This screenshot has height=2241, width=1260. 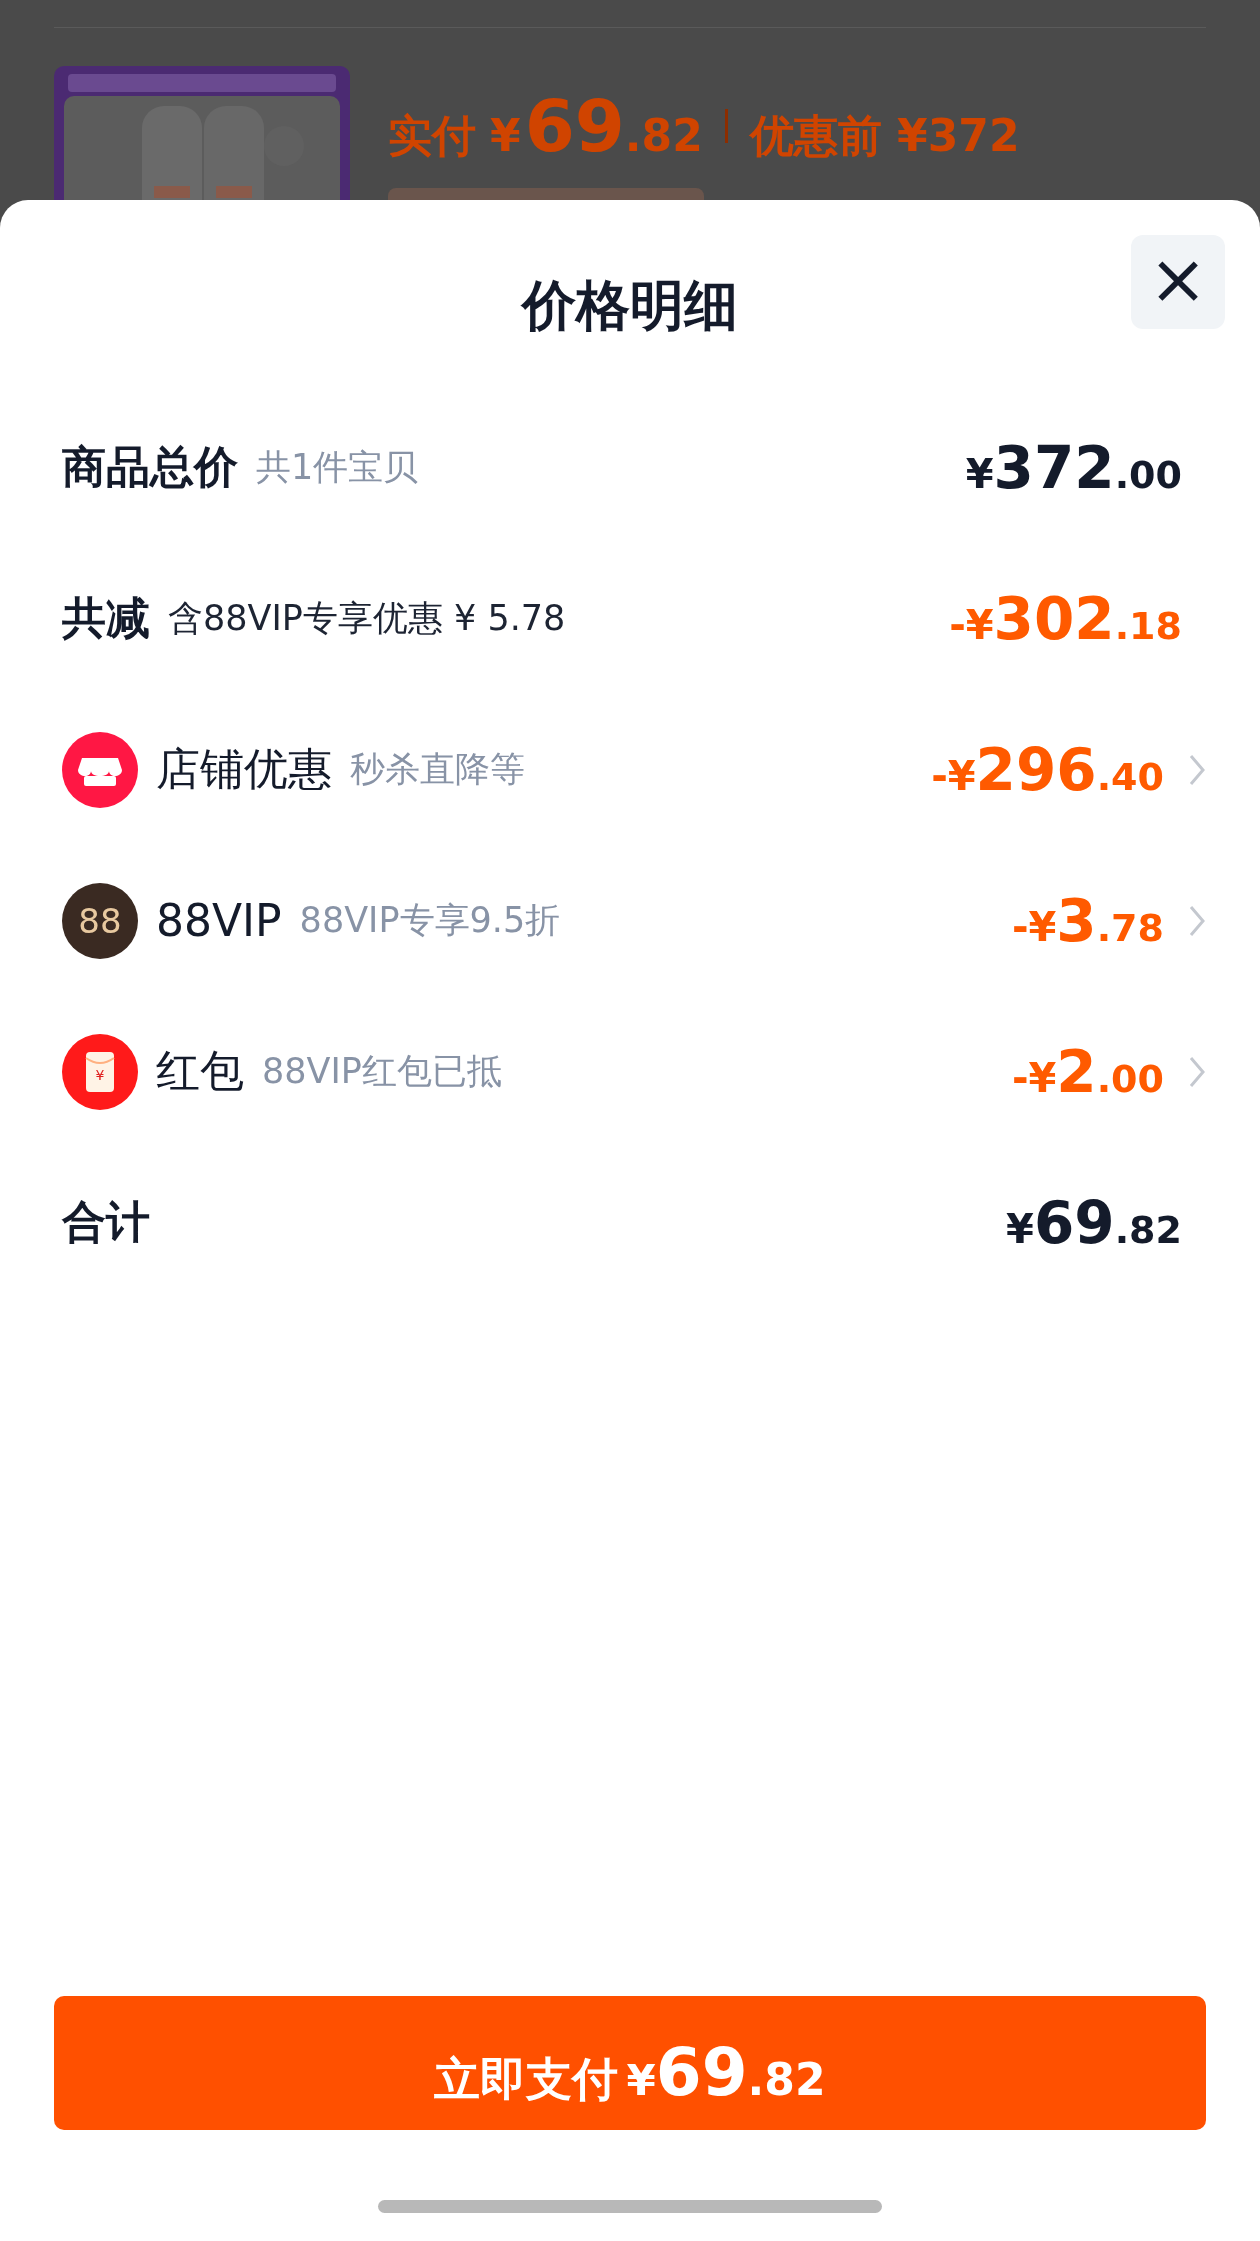 I want to click on row-note: 含88VIP专享优惠 ¥ 5.78, so click(x=367, y=618).